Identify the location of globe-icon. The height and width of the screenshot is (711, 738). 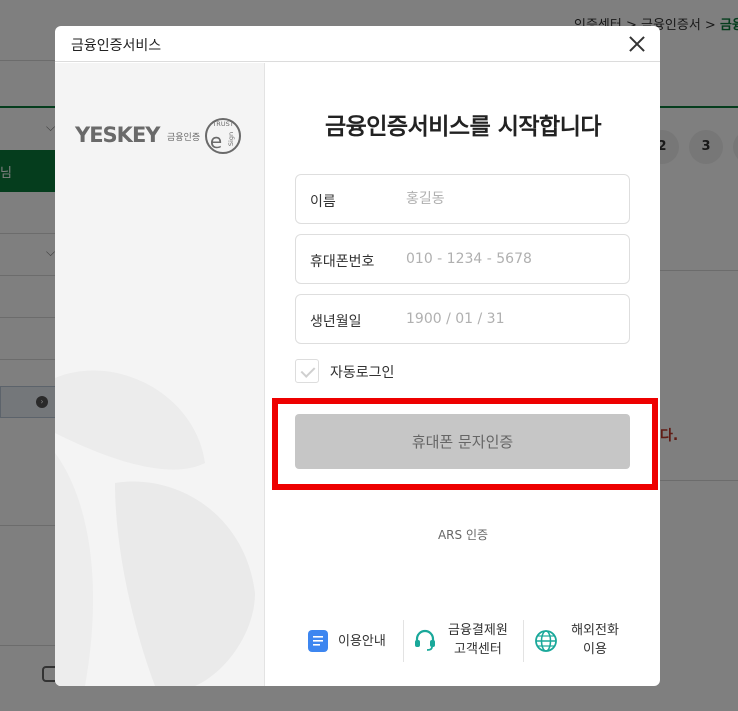
(546, 641).